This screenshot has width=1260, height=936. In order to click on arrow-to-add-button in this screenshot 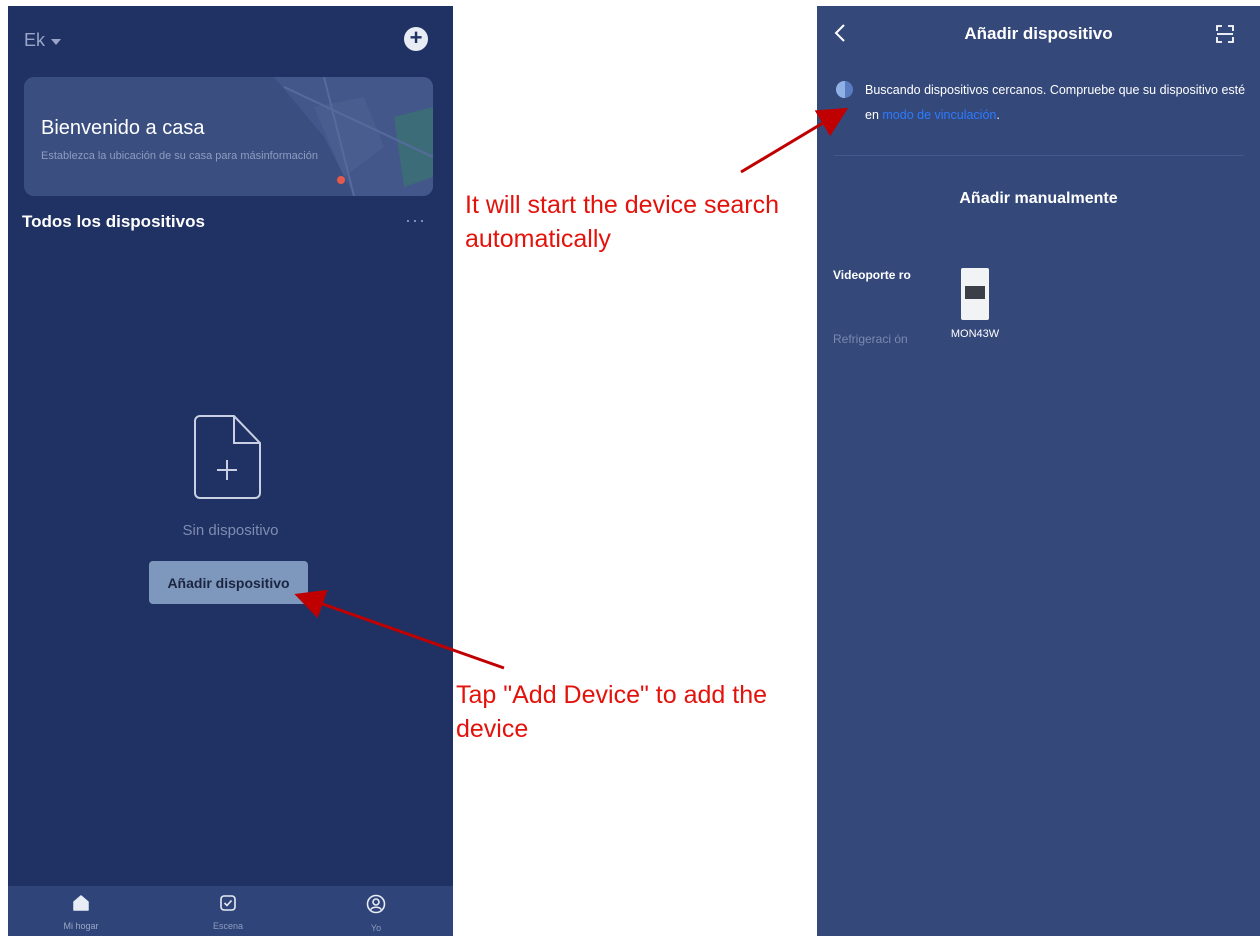, I will do `click(399, 629)`.